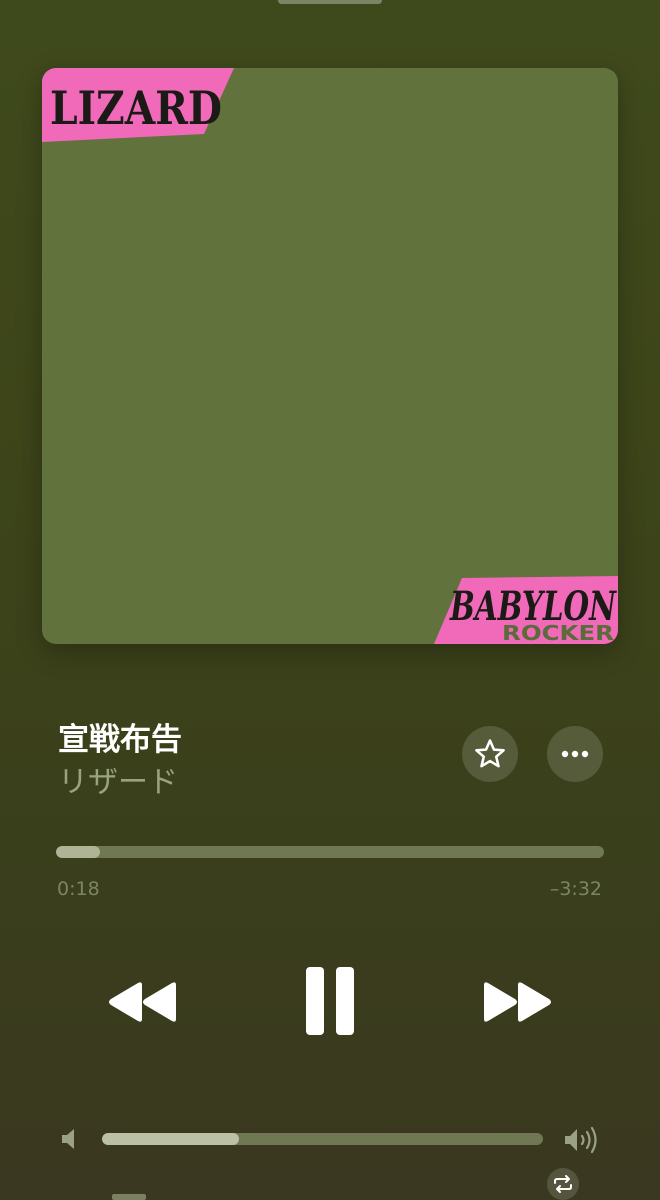 This screenshot has width=660, height=1200. Describe the element at coordinates (136, 108) in the screenshot. I see `top-label-text: LIZARD` at that location.